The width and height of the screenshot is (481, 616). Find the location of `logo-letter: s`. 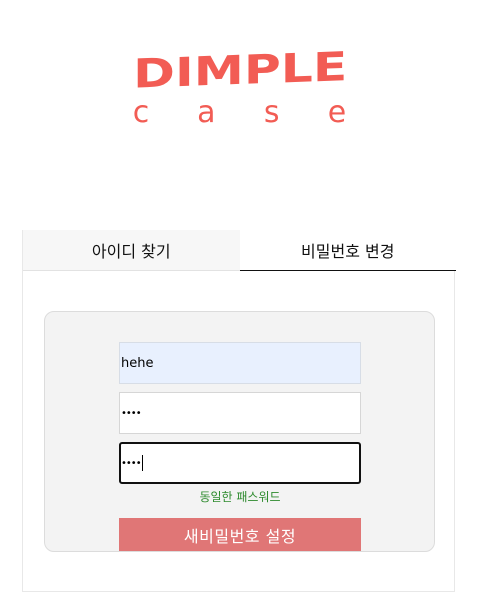

logo-letter: s is located at coordinates (271, 112).